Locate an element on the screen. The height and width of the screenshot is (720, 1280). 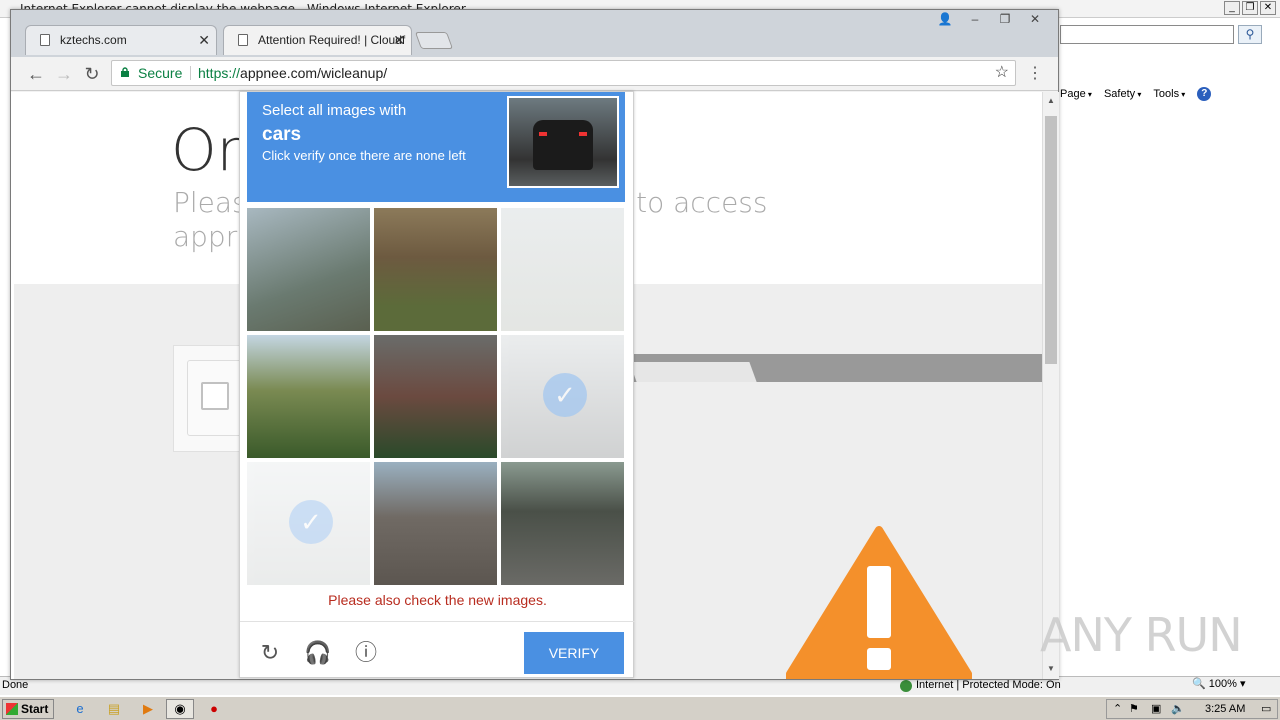
url-host-path: appnee.com/wicleanup/ is located at coordinates (314, 73).